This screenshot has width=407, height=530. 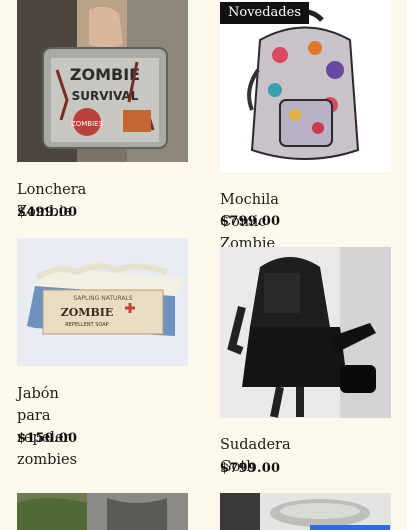 I want to click on backpack-photo, so click(x=305, y=86).